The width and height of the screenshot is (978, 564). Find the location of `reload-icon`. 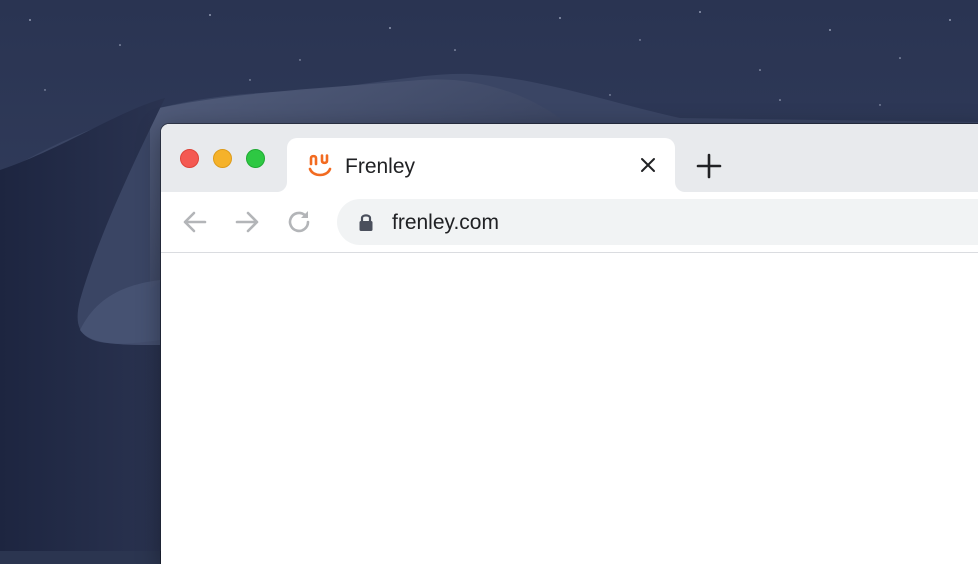

reload-icon is located at coordinates (299, 222).